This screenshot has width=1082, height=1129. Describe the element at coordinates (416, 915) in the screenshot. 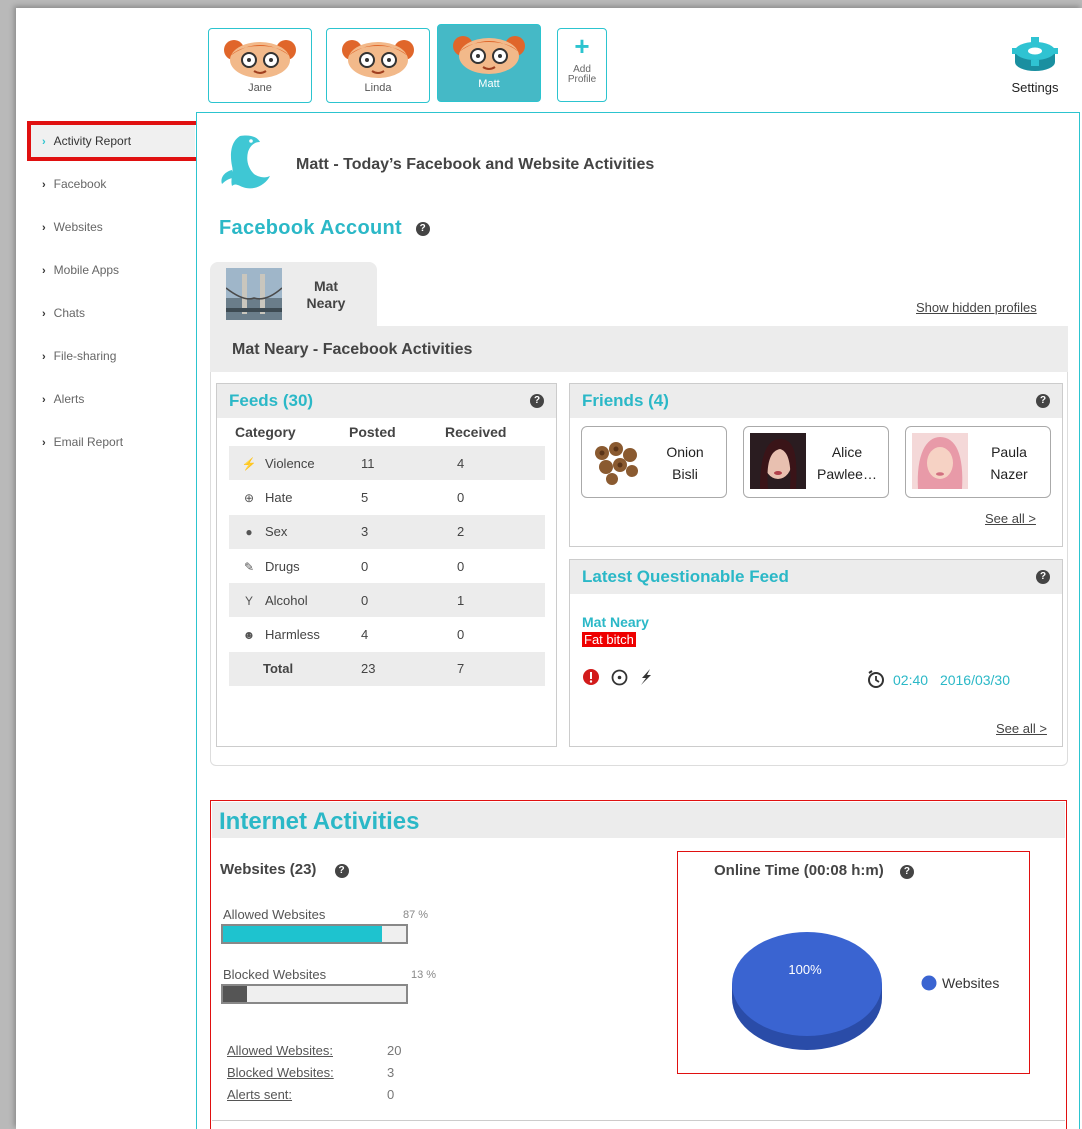

I see `allowed-websites-pct: 87 %` at that location.